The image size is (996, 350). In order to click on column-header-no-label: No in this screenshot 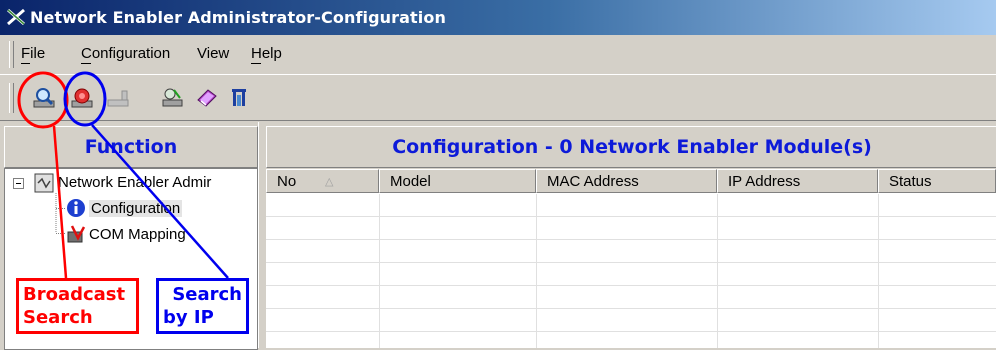, I will do `click(287, 181)`.